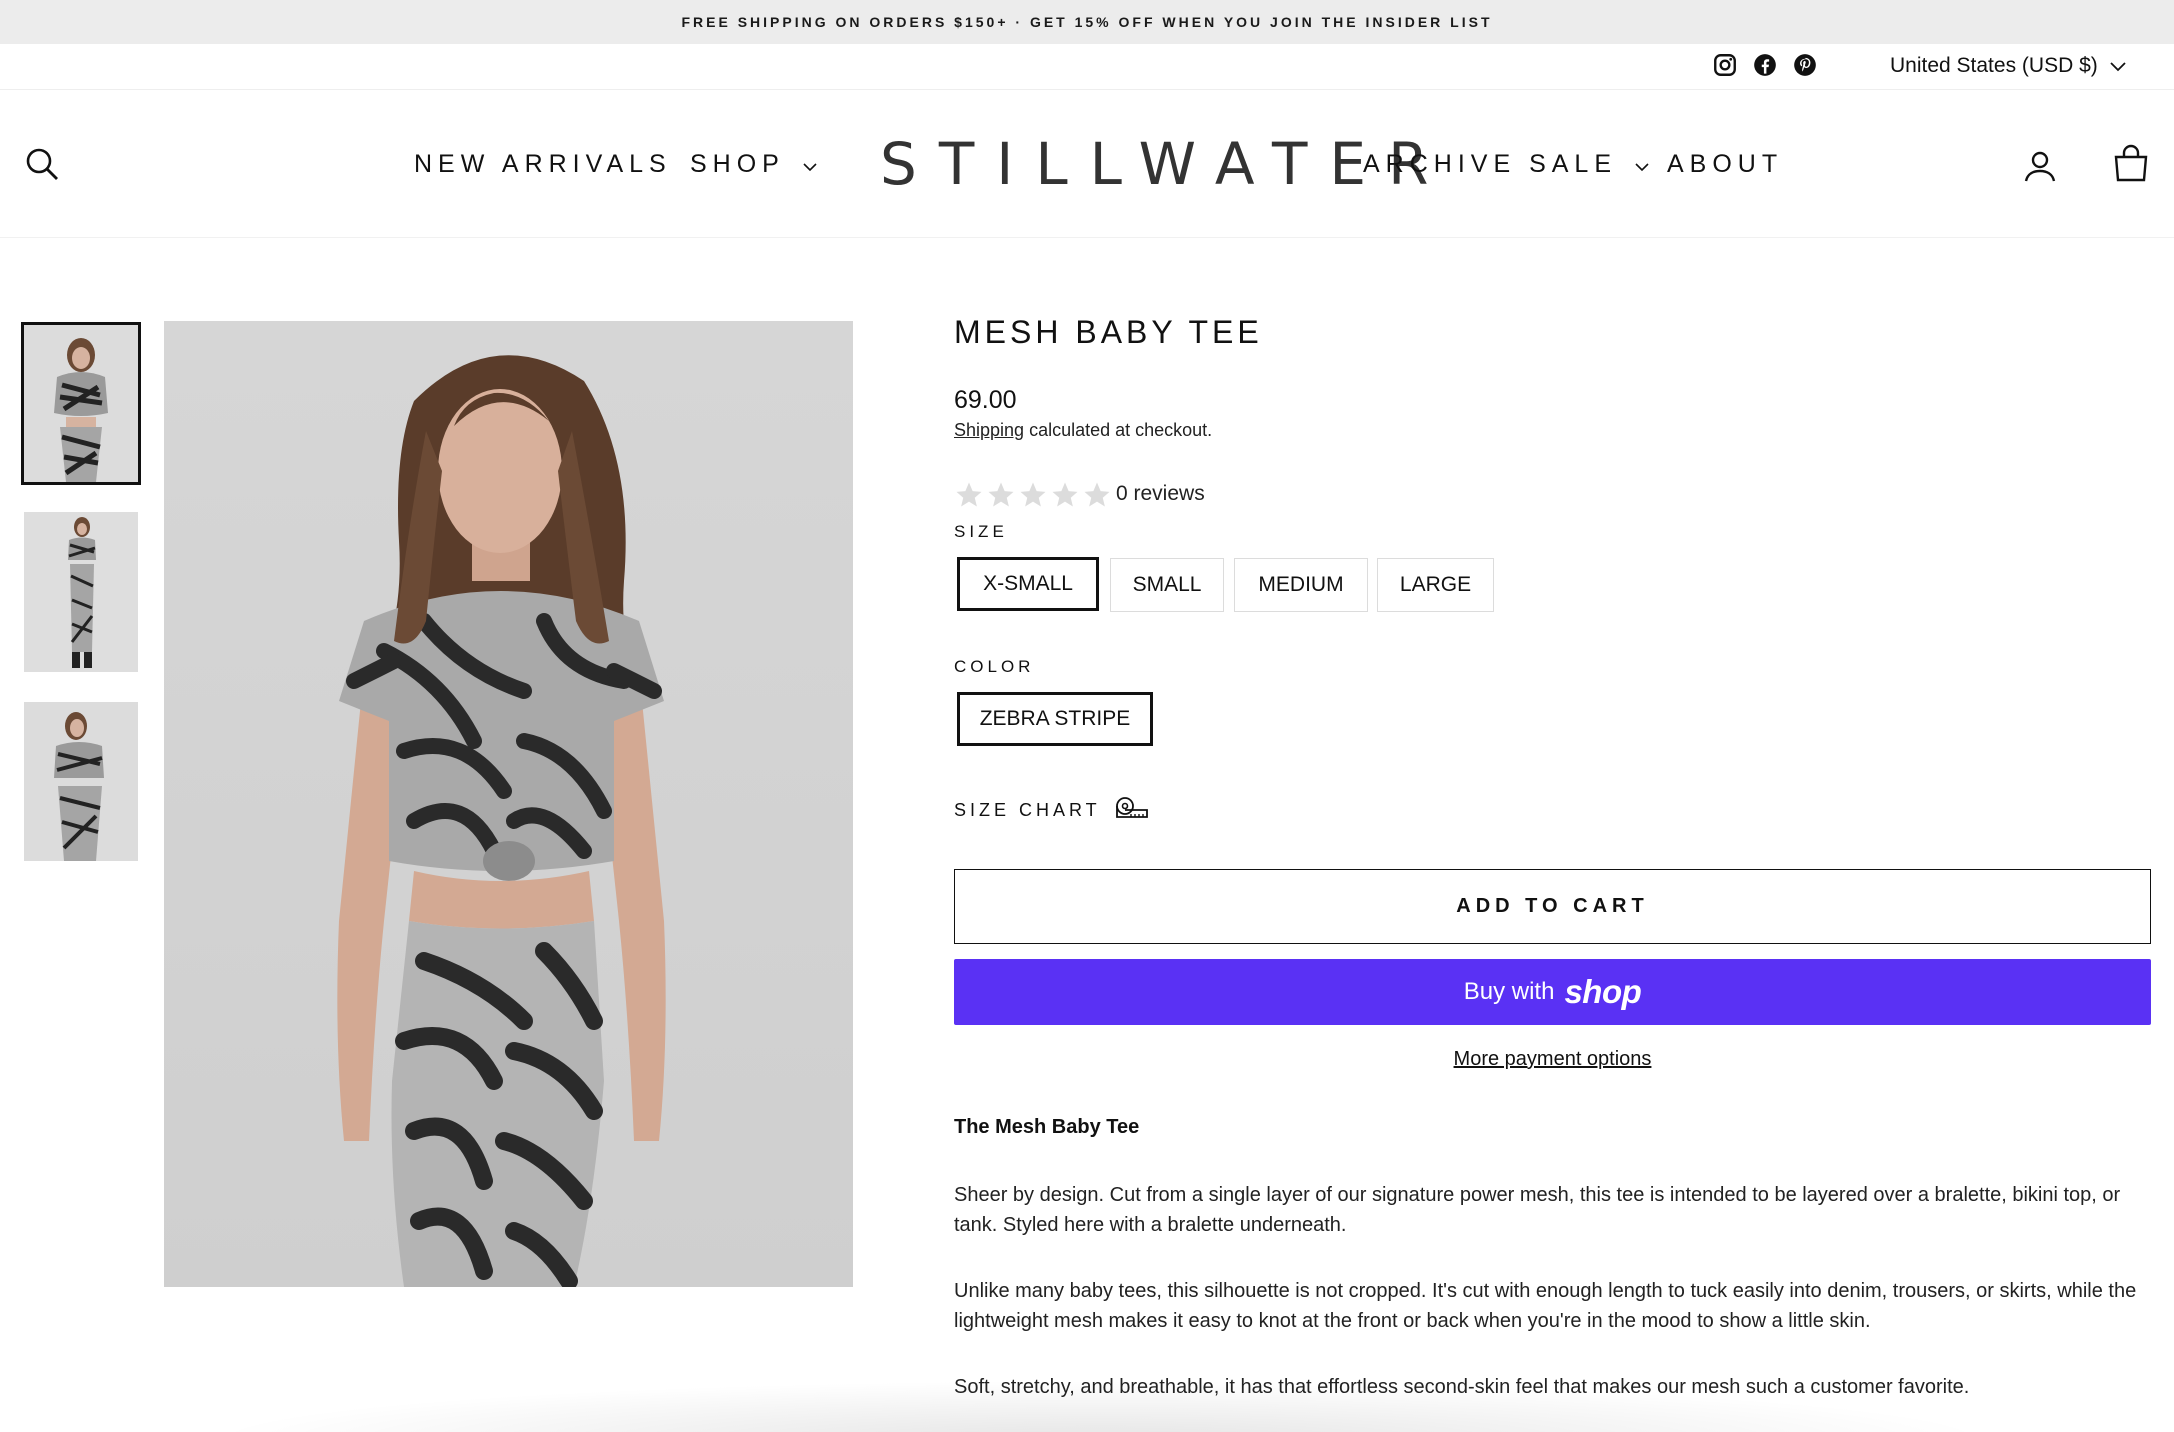 Image resolution: width=2174 pixels, height=1432 pixels. Describe the element at coordinates (1509, 991) in the screenshot. I see `buy-with-label: Buy with` at that location.